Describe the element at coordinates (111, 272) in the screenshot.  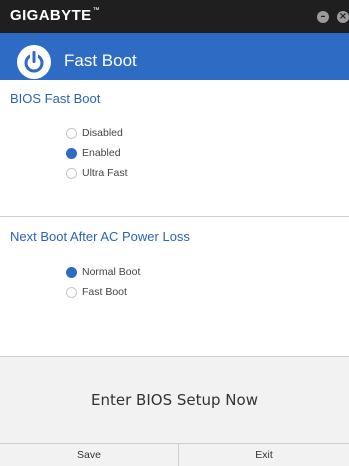
I see `radio-label: Normal Boot` at that location.